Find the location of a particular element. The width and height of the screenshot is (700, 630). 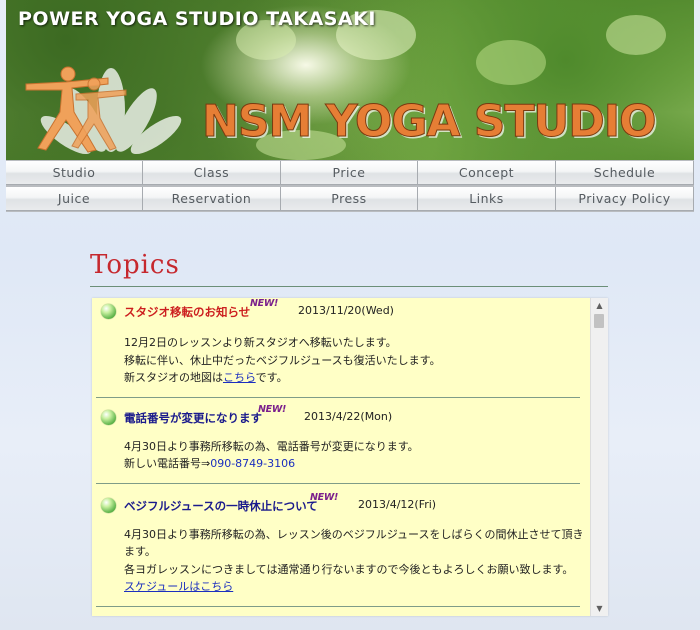

nav-links: Links is located at coordinates (487, 199).